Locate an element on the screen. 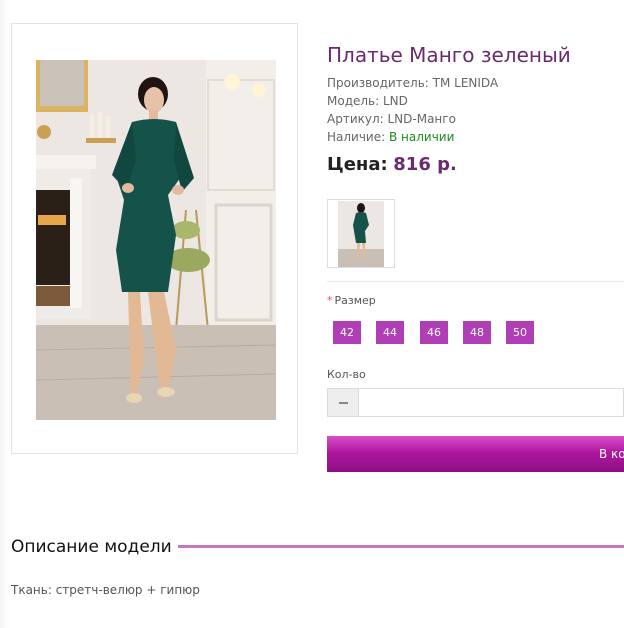 The image size is (624, 628). size-label: * Размер is located at coordinates (351, 300).